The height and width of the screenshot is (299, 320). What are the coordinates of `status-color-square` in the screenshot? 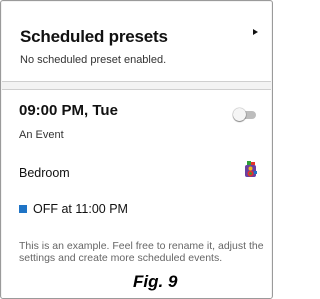 It's located at (23, 209).